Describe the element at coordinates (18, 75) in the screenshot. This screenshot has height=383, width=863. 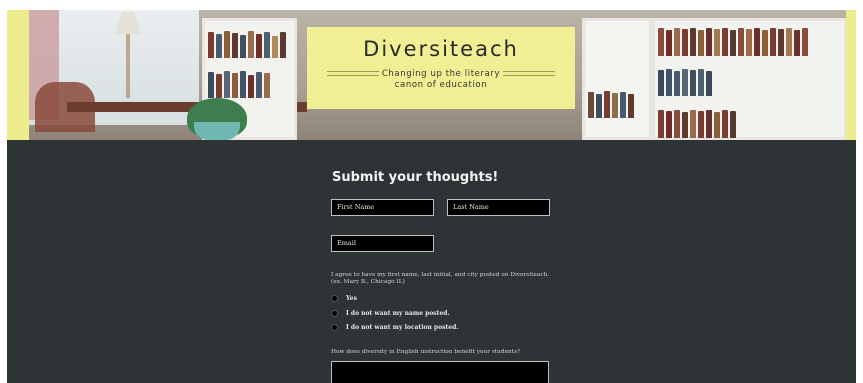
I see `banner-left-edge` at that location.